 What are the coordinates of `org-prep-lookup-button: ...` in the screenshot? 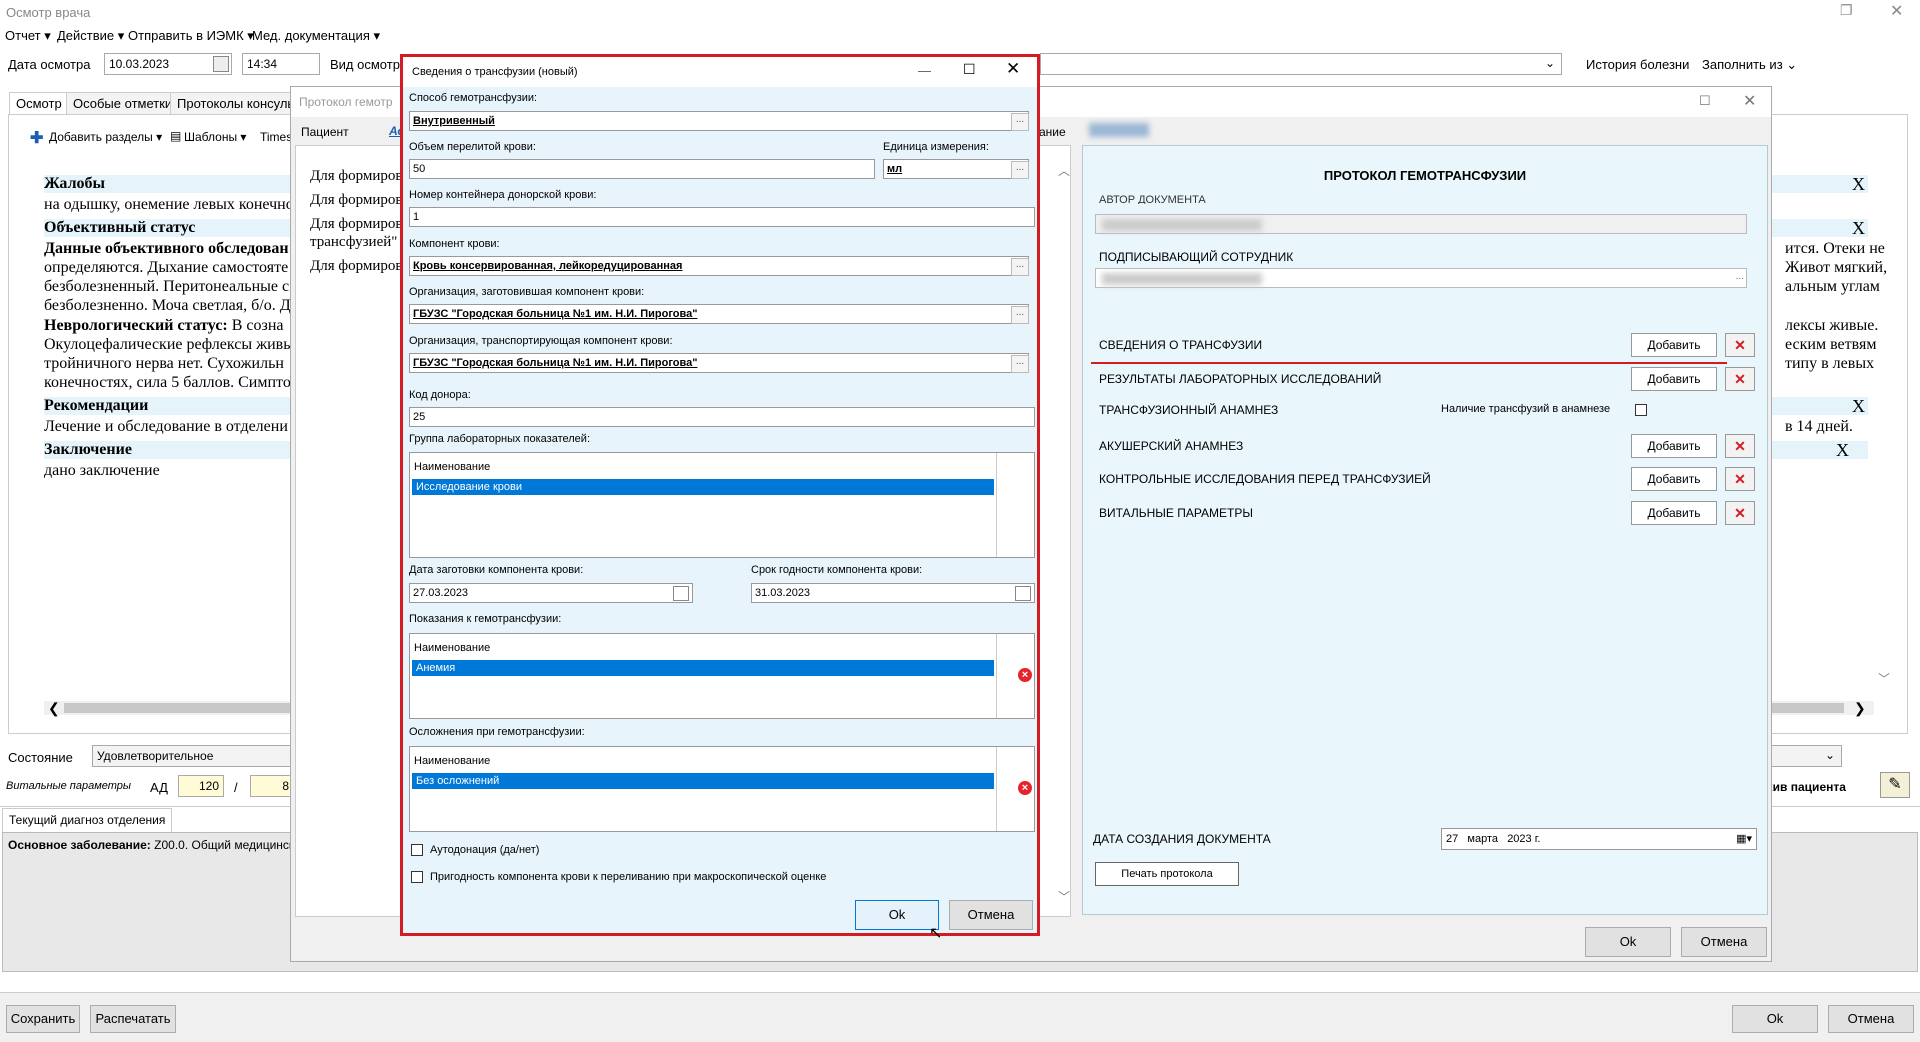 It's located at (1020, 315).